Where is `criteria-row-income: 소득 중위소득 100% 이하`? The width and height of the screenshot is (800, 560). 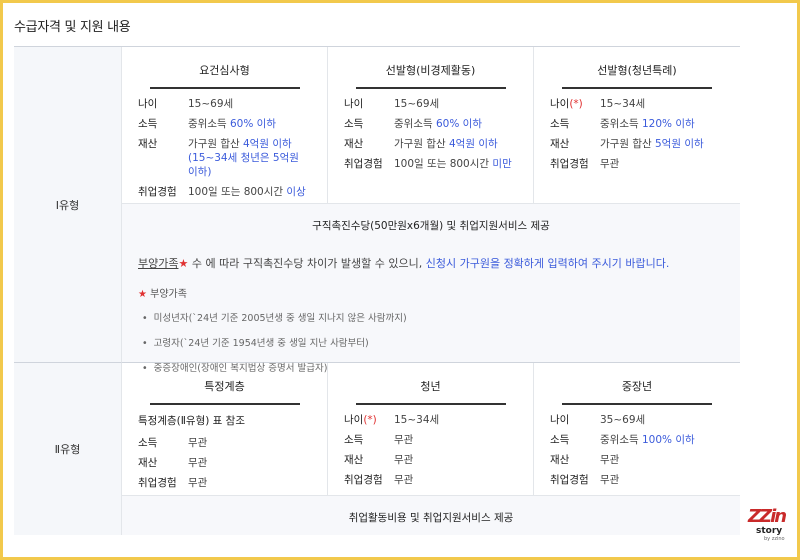 criteria-row-income: 소득 중위소득 100% 이하 is located at coordinates (622, 440).